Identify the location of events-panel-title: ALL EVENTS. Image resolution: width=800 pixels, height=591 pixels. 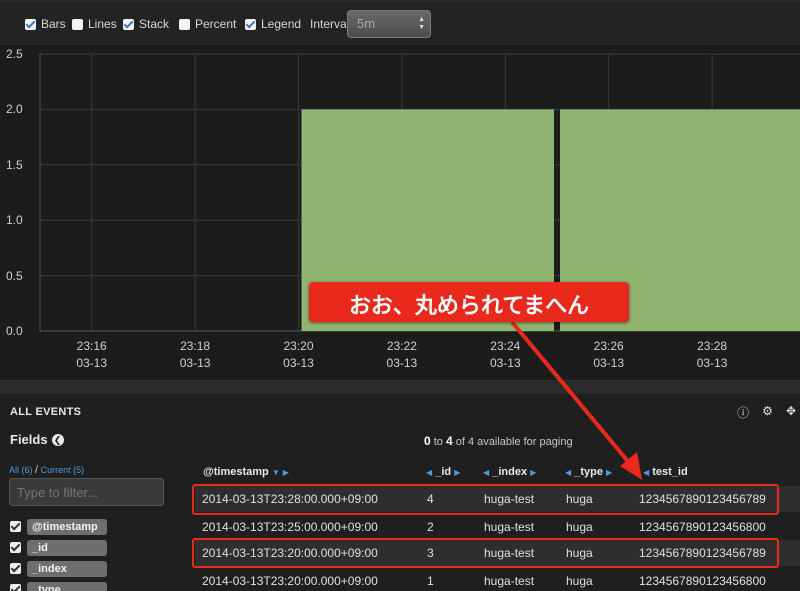
(46, 412).